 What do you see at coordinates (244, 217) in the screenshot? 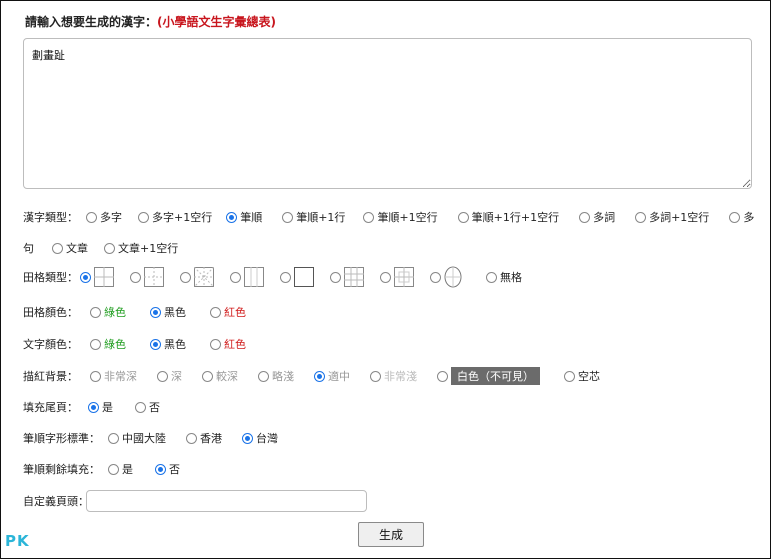
I see `char-type-option-3: 筆順` at bounding box center [244, 217].